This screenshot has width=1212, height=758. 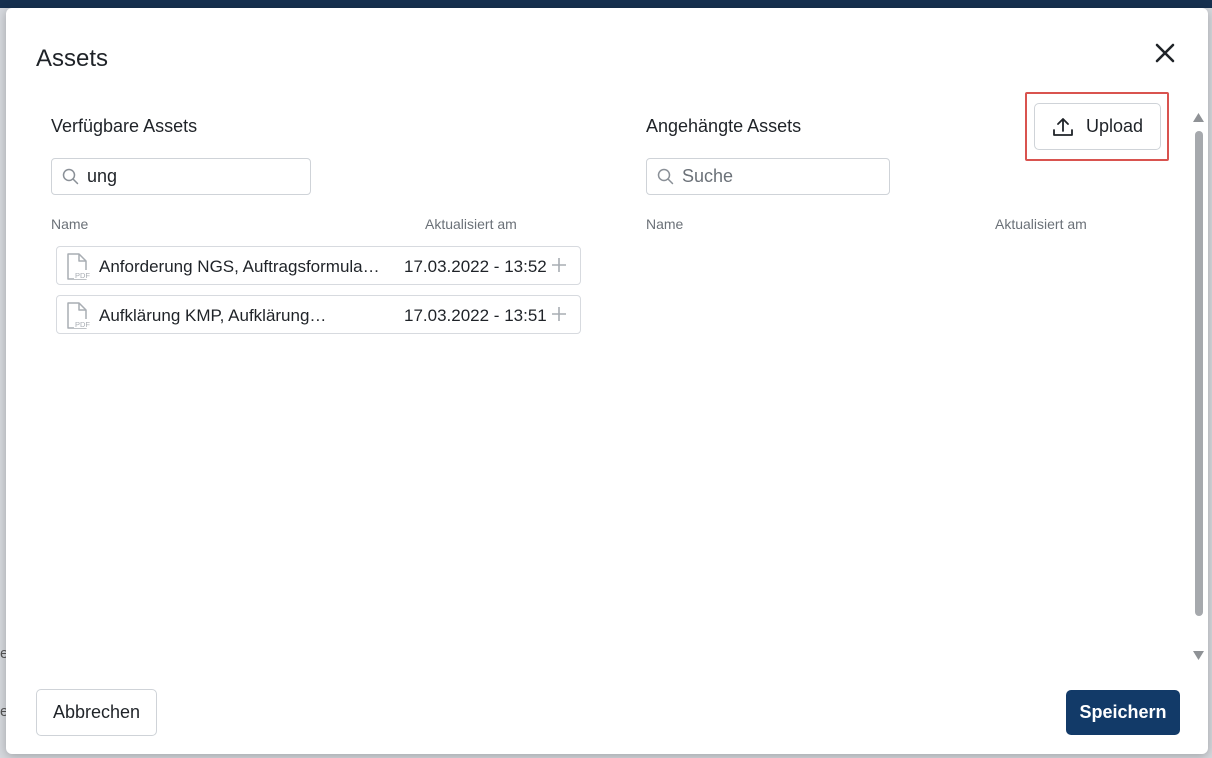 I want to click on close-icon, so click(x=1165, y=53).